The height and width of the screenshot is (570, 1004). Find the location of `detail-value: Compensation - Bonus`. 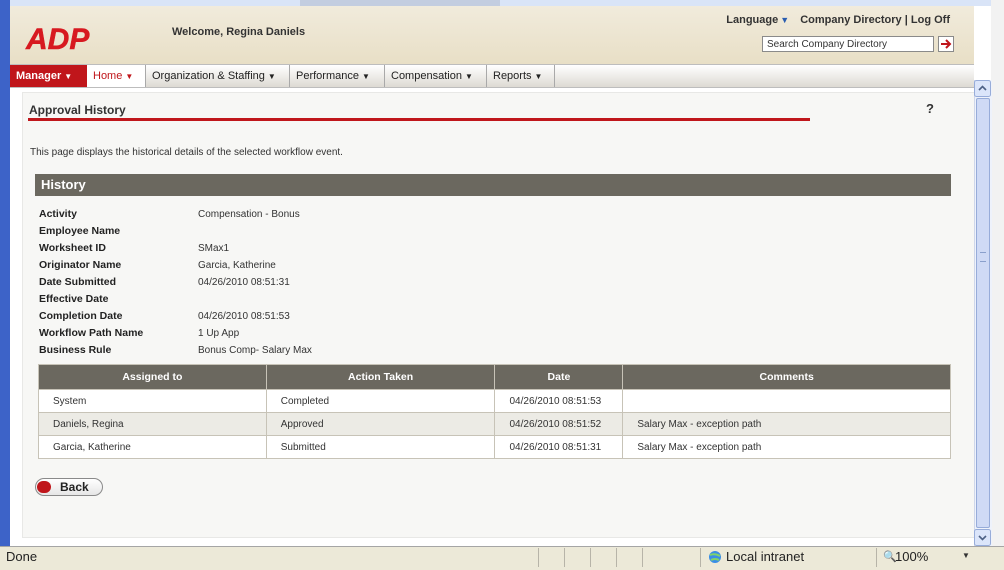

detail-value: Compensation - Bonus is located at coordinates (249, 214).